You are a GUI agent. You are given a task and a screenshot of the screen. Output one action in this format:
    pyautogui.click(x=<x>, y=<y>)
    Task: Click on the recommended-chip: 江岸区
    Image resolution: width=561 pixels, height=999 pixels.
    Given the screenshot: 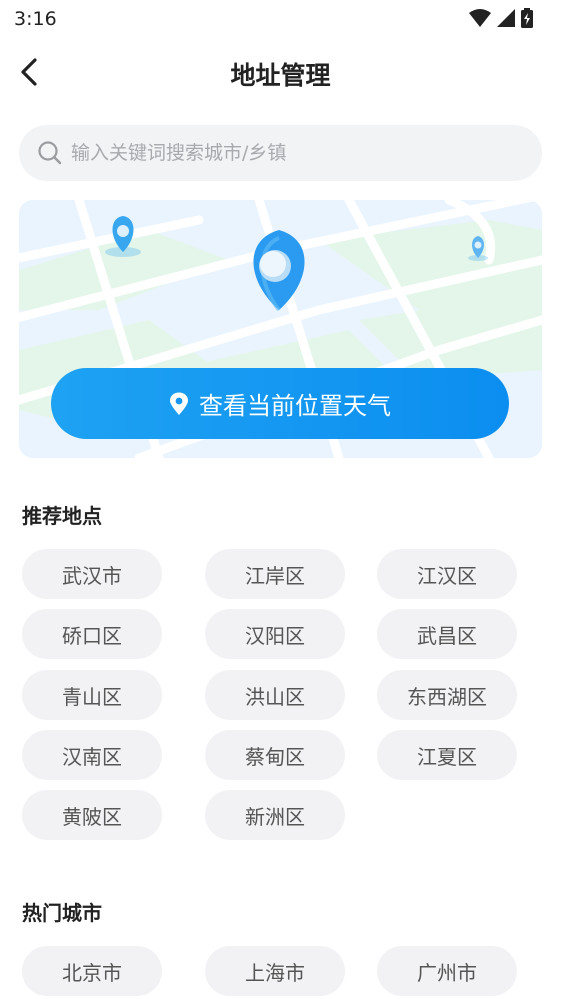 What is the action you would take?
    pyautogui.click(x=275, y=574)
    